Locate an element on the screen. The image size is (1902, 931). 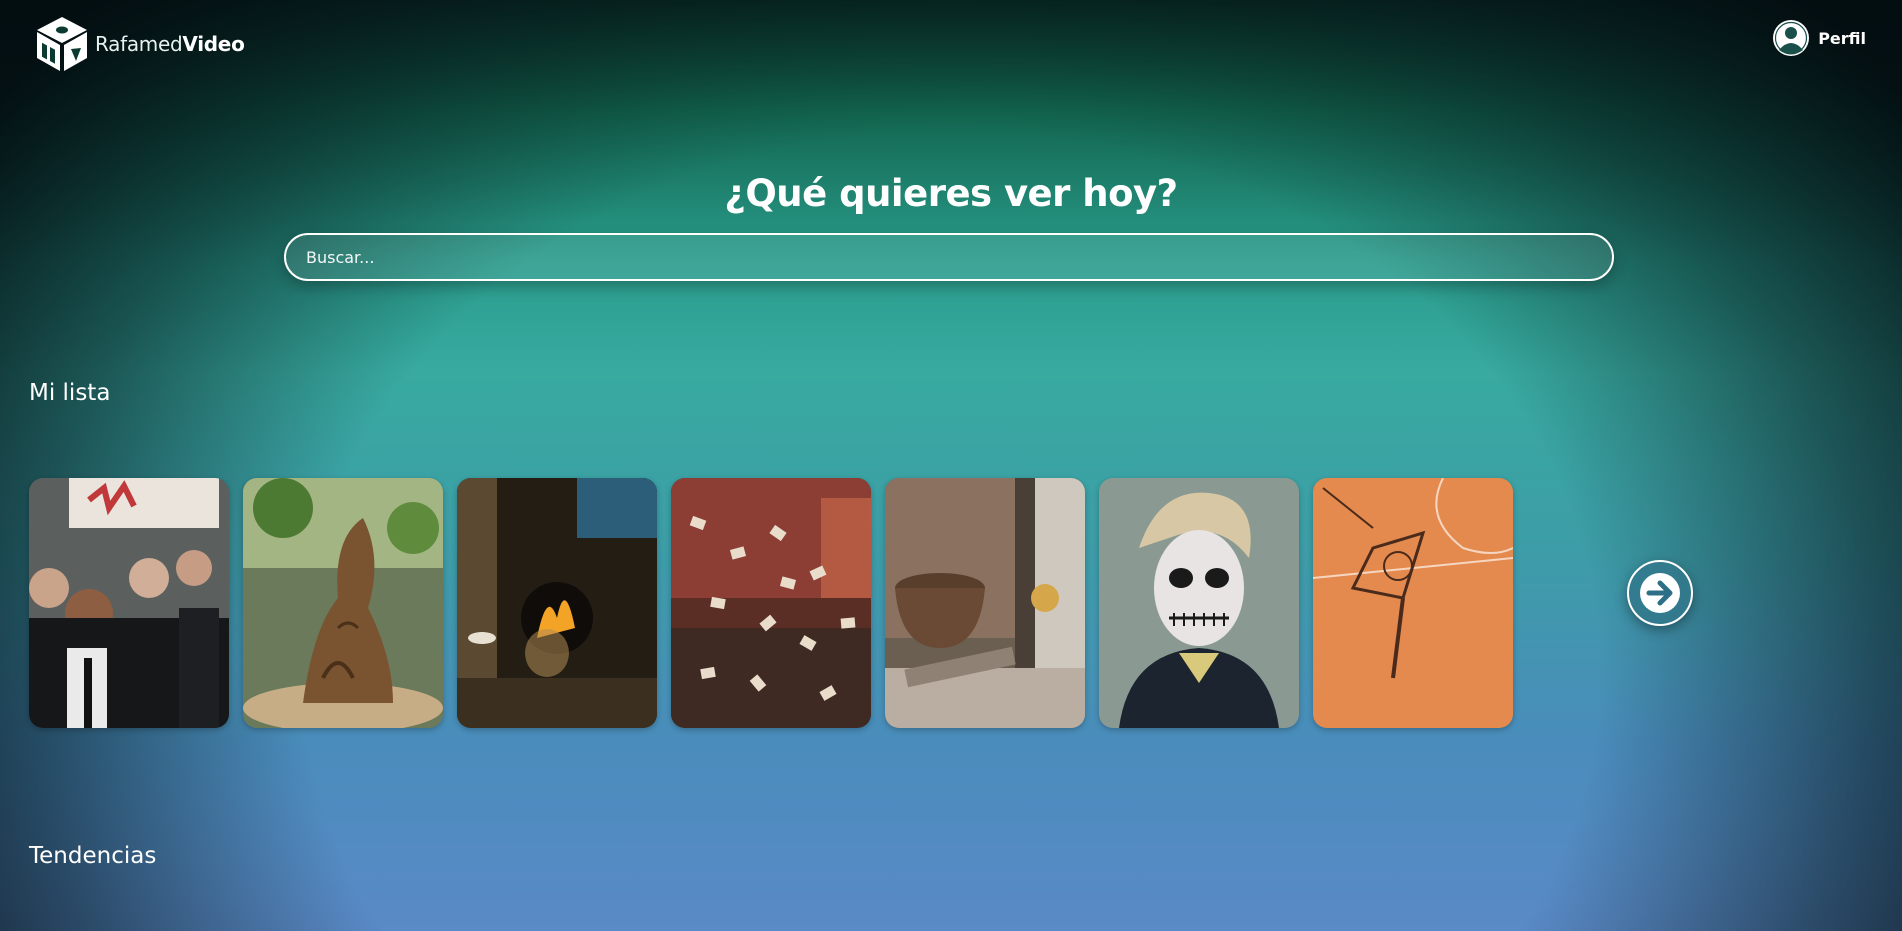
logo-text-light: Rafamed is located at coordinates (139, 44).